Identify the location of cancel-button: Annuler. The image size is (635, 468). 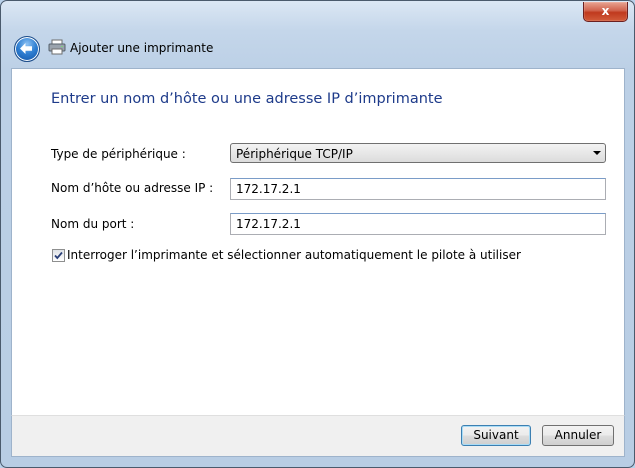
(578, 435).